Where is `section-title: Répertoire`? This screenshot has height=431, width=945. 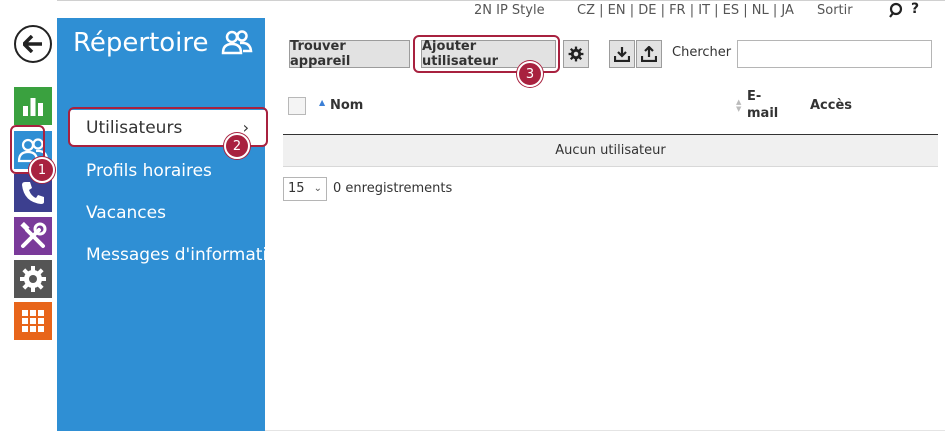
section-title: Répertoire is located at coordinates (141, 43).